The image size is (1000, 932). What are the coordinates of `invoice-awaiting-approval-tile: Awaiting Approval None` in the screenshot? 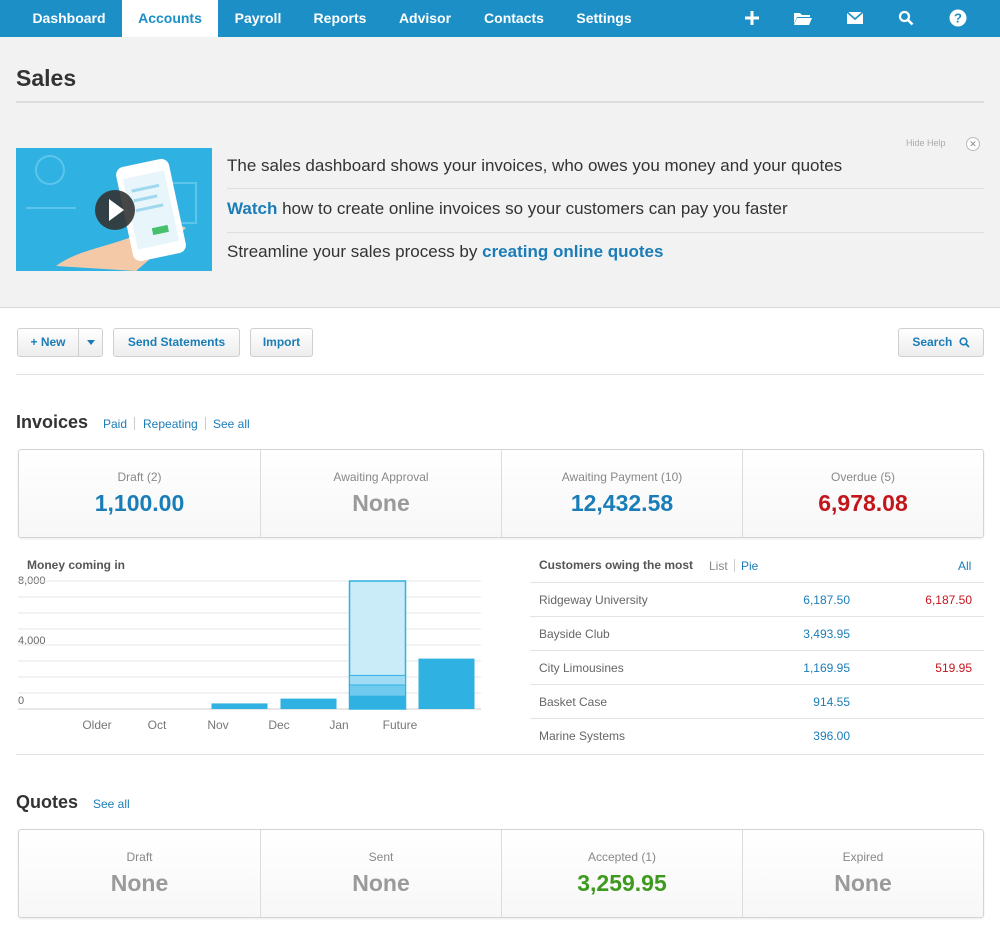 It's located at (381, 493).